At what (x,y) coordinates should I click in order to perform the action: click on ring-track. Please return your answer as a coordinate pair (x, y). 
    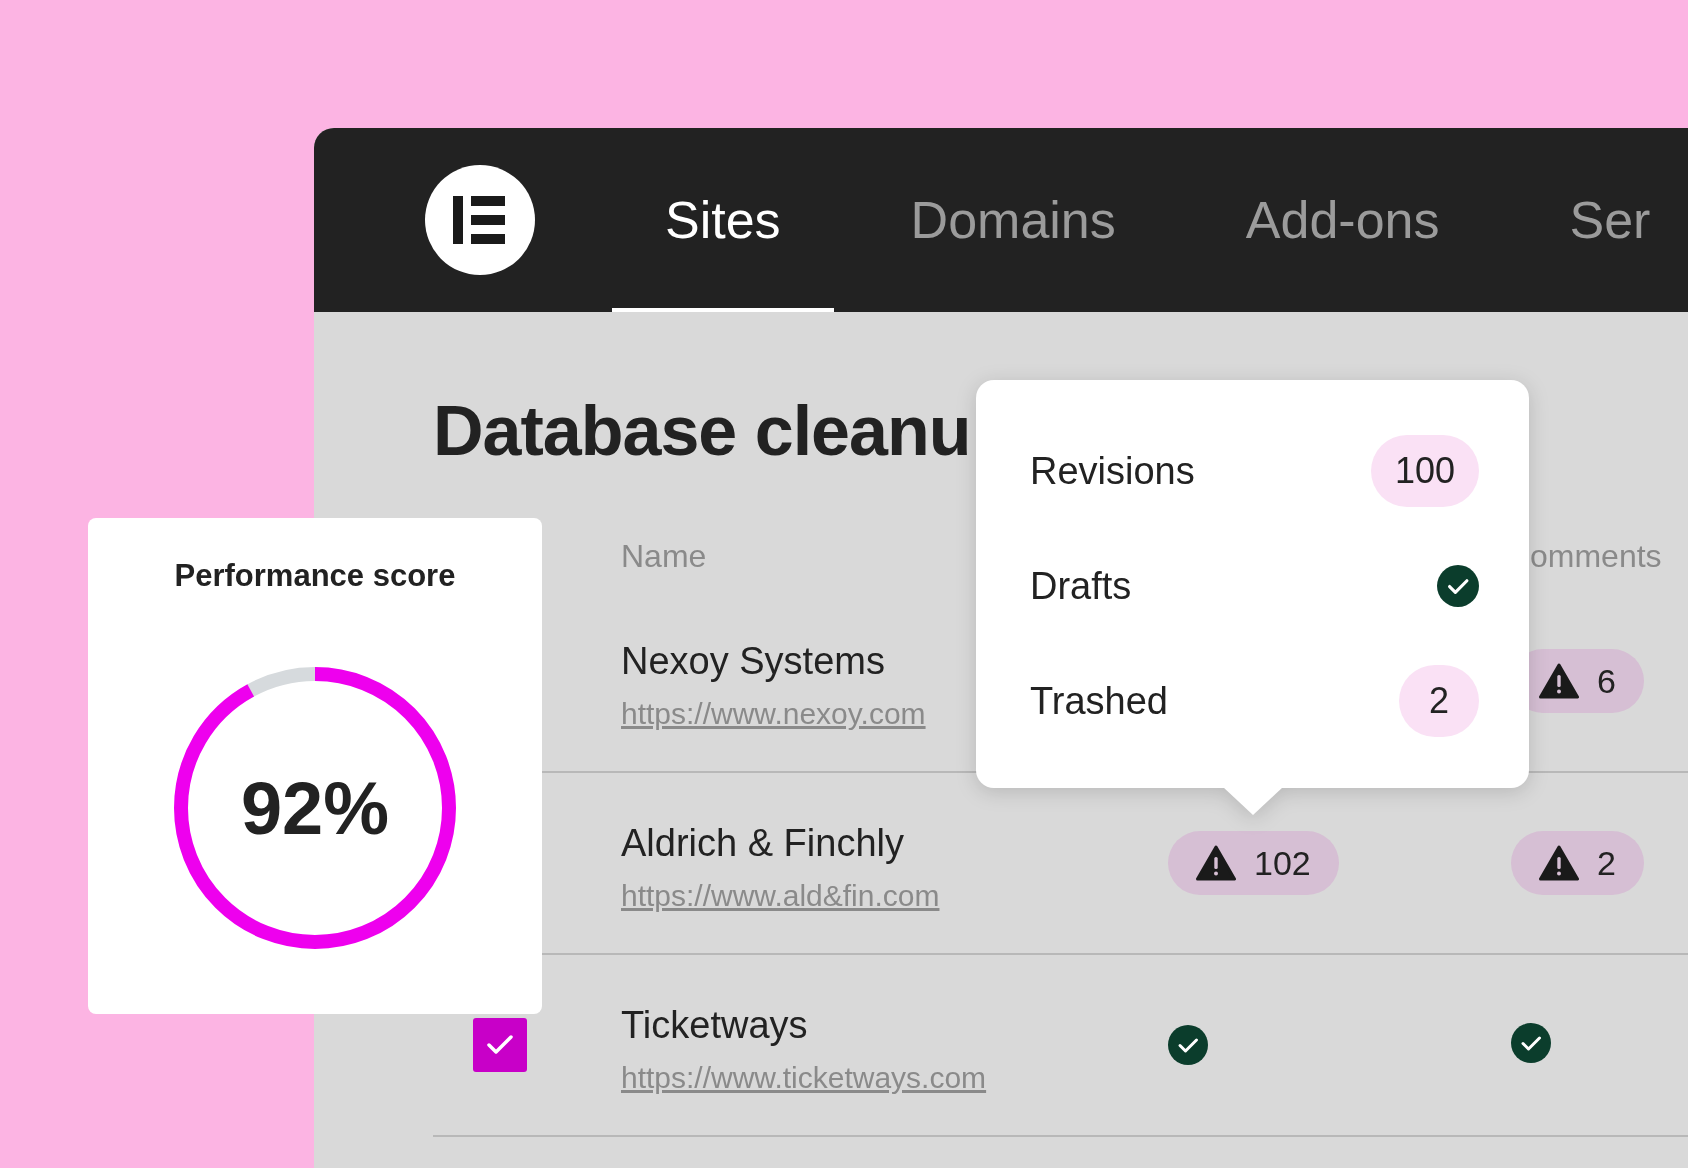
    Looking at the image, I should click on (281, 682).